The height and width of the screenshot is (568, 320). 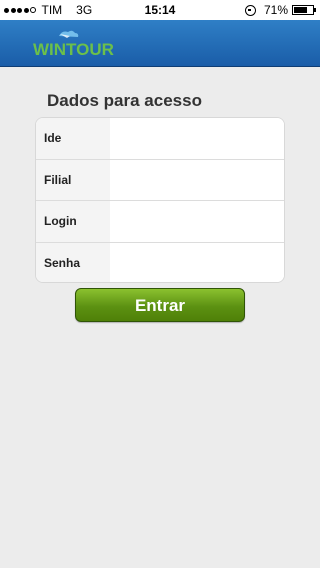 What do you see at coordinates (73, 179) in the screenshot?
I see `filial-label: Filial` at bounding box center [73, 179].